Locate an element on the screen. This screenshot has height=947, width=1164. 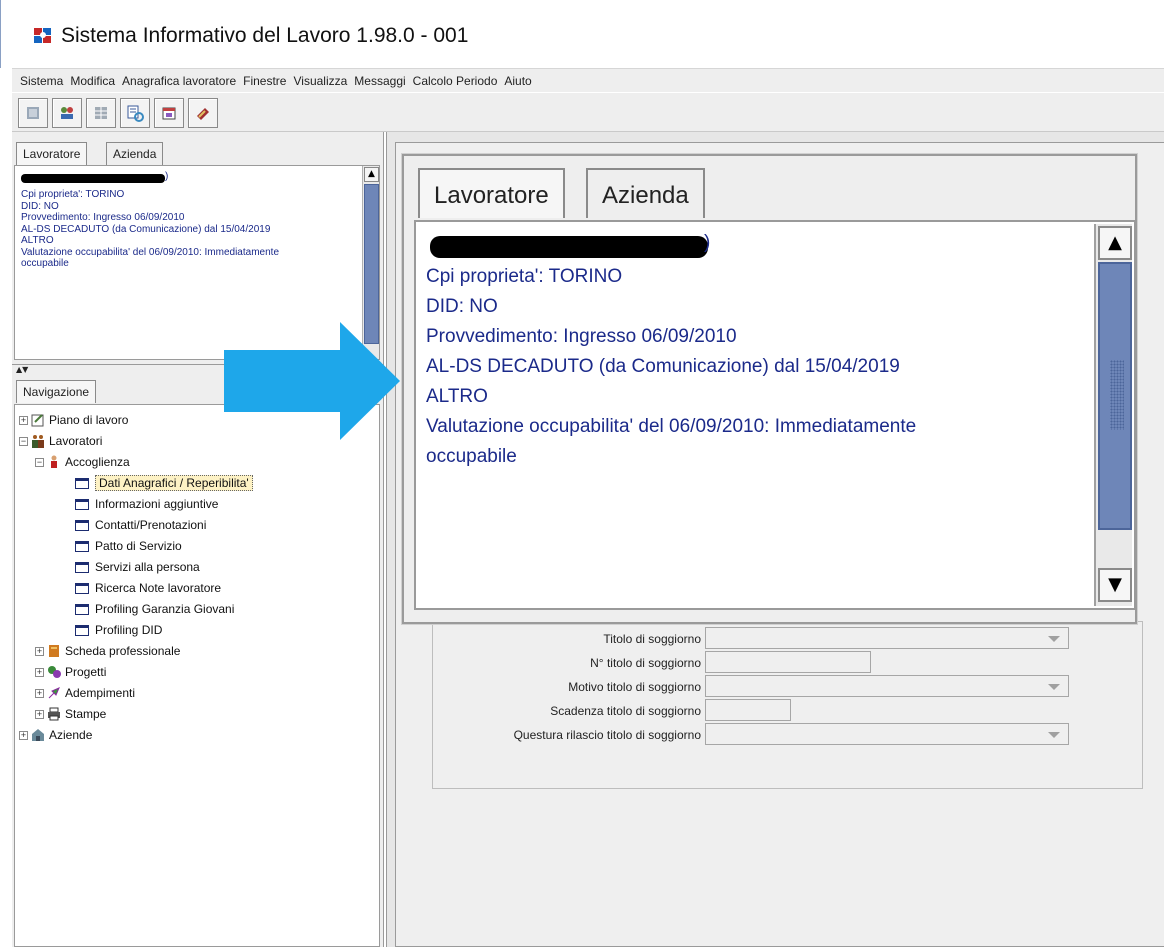
zoom-info-altro: ALTRO is located at coordinates (457, 396).